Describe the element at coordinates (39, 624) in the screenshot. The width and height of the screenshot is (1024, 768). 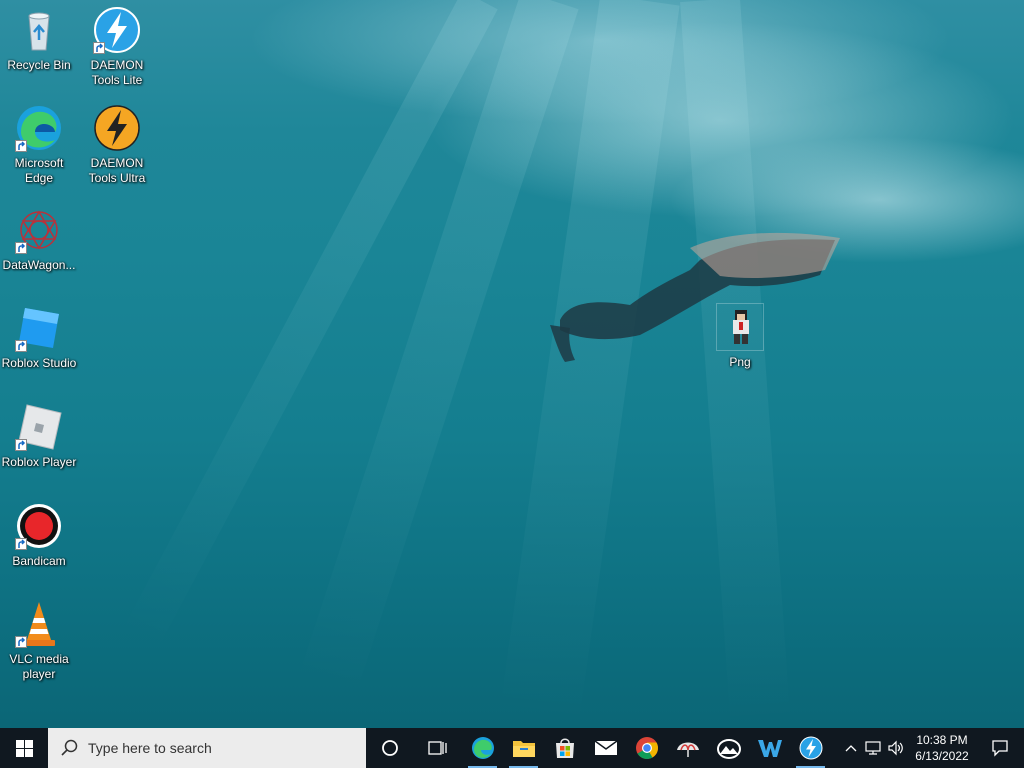
I see `vlc-icon` at that location.